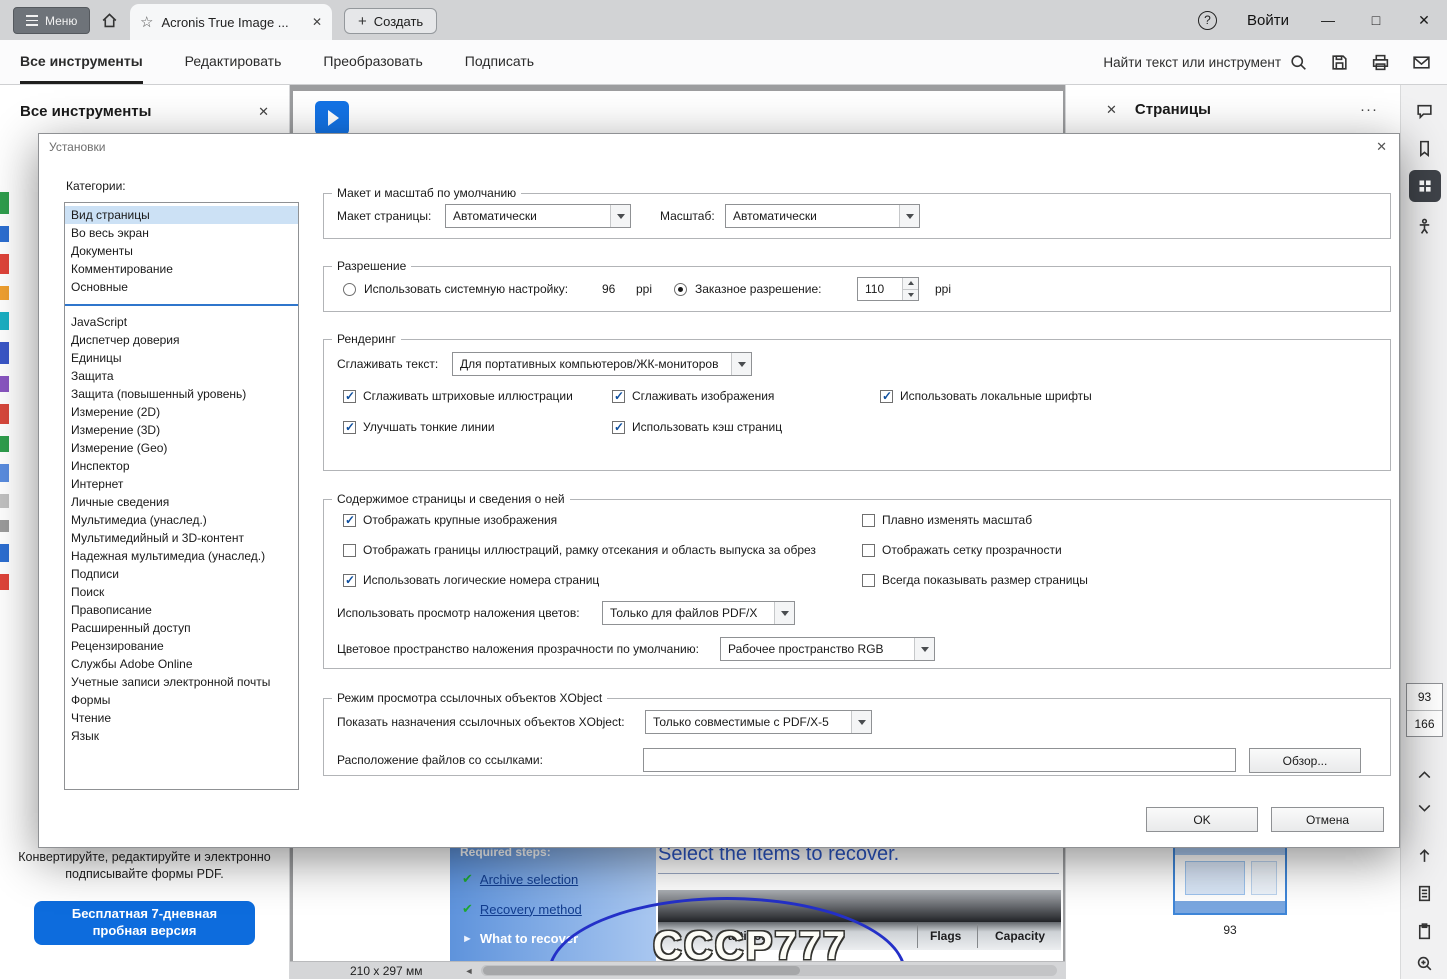 Image resolution: width=1447 pixels, height=979 pixels. Describe the element at coordinates (1421, 62) in the screenshot. I see `email-icon` at that location.